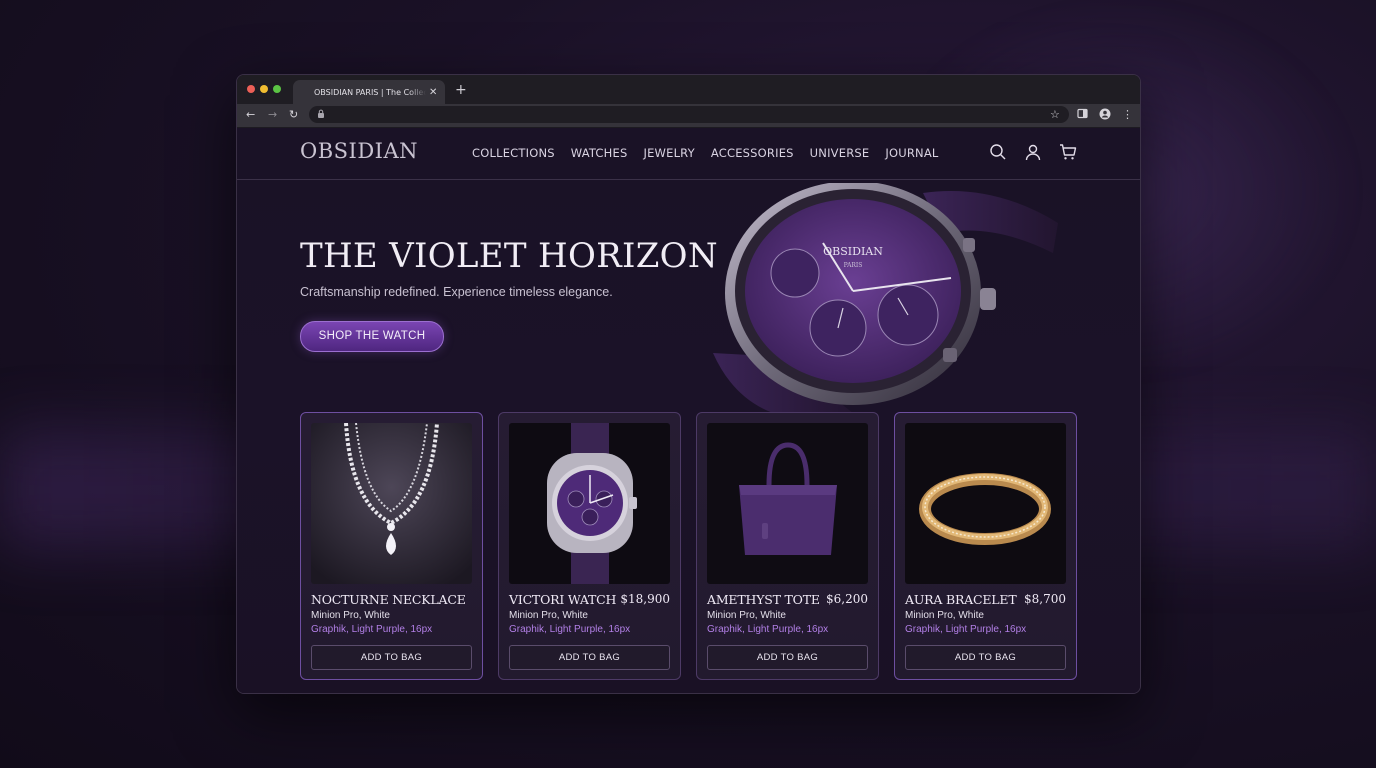  Describe the element at coordinates (599, 153) in the screenshot. I see `nav-watches: WATCHES` at that location.